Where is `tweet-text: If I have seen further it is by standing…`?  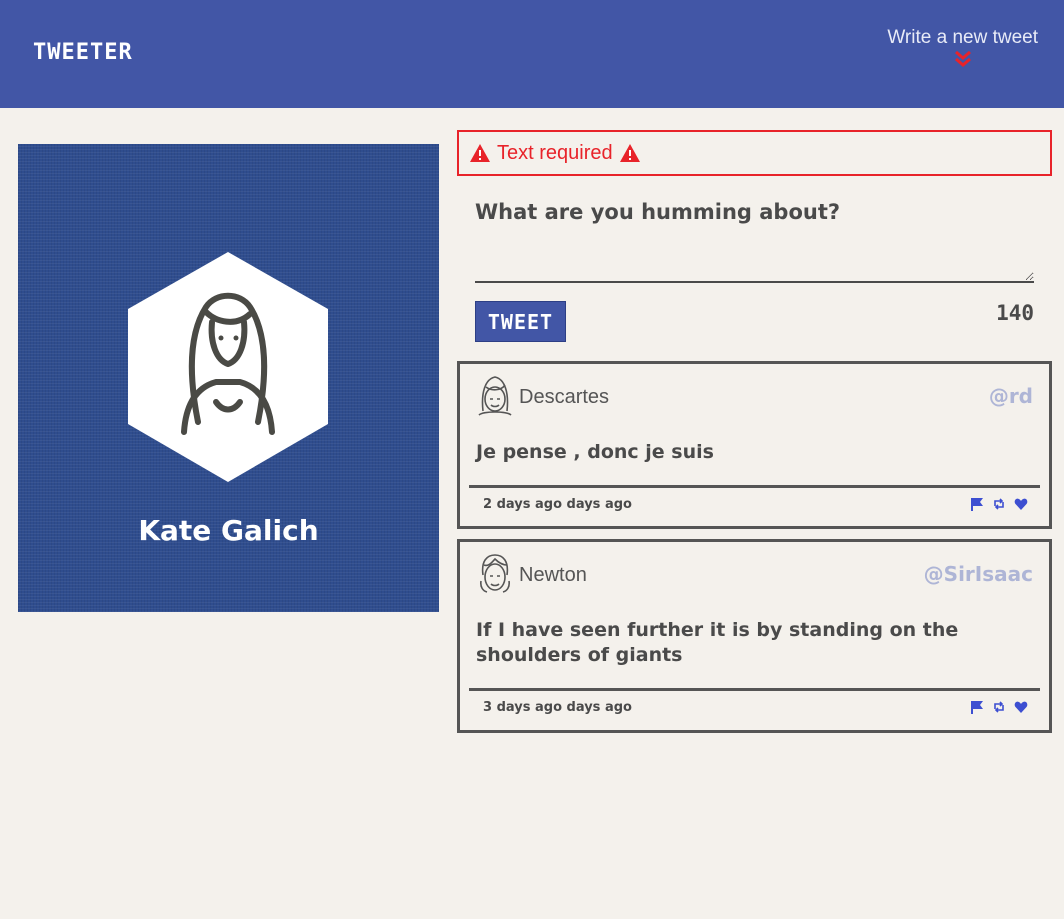
tweet-text: If I have seen further it is by standing… is located at coordinates (717, 642).